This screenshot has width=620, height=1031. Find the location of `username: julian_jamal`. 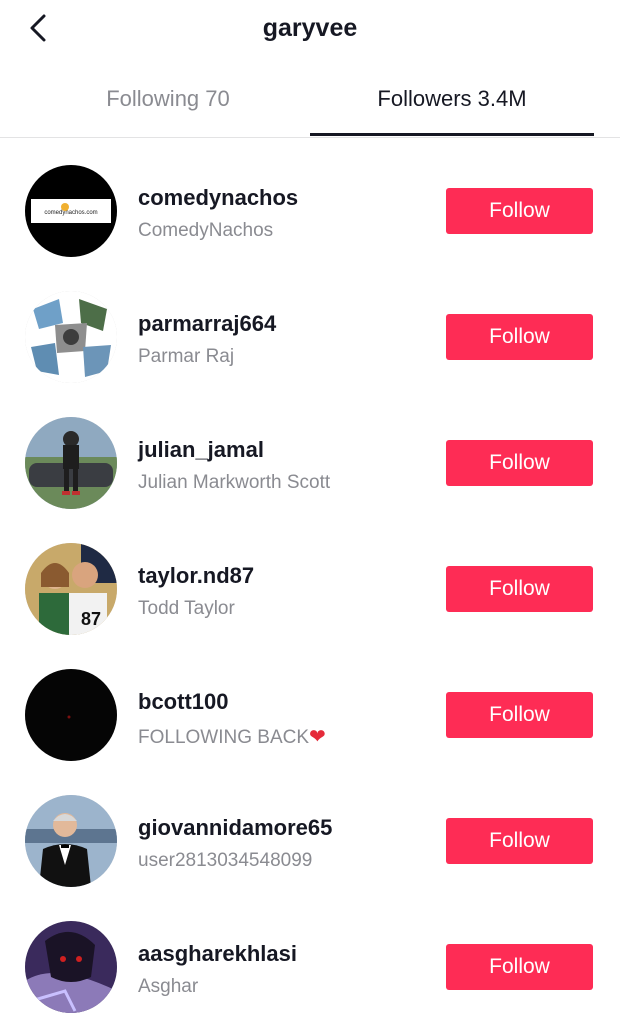

username: julian_jamal is located at coordinates (201, 450).